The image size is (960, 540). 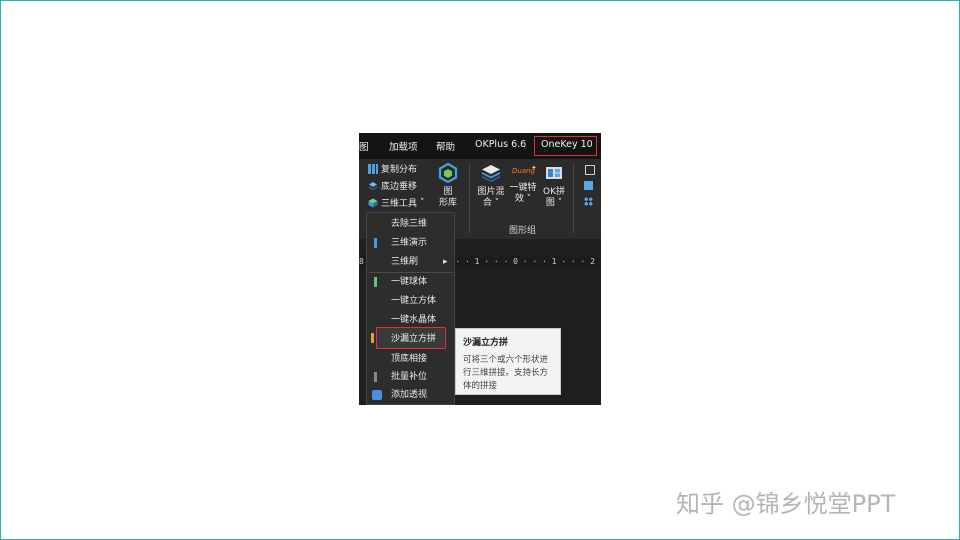 What do you see at coordinates (414, 301) in the screenshot?
I see `menu-item-label: 一键立方体` at bounding box center [414, 301].